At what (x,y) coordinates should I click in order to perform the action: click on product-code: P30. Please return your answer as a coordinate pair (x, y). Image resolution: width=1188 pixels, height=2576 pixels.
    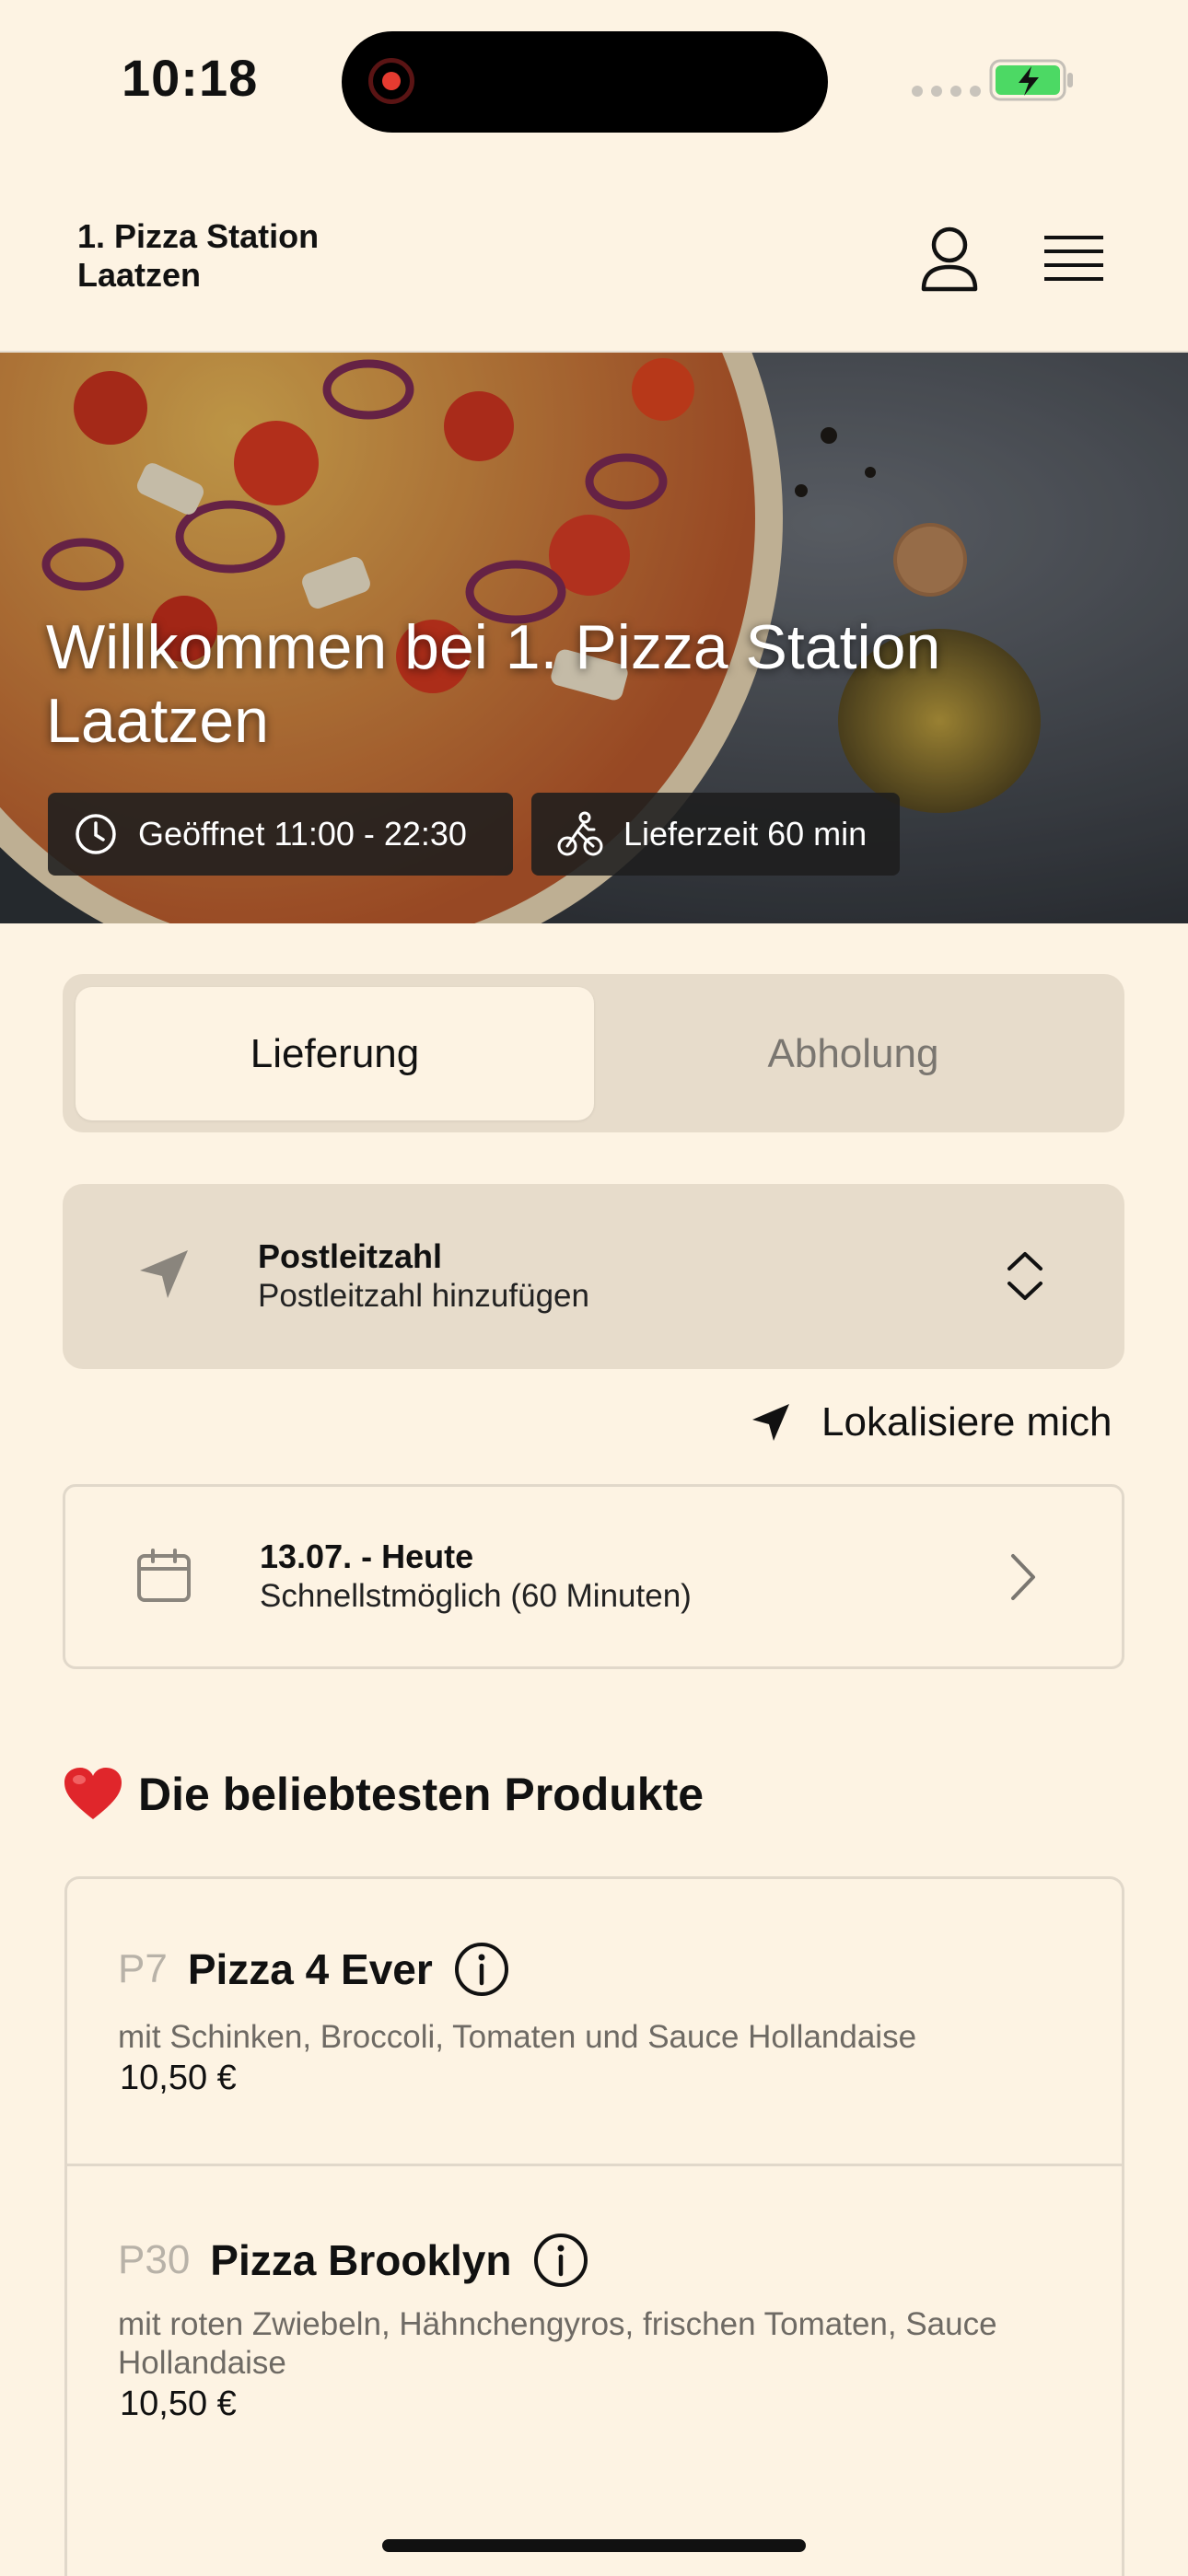
    Looking at the image, I should click on (154, 2259).